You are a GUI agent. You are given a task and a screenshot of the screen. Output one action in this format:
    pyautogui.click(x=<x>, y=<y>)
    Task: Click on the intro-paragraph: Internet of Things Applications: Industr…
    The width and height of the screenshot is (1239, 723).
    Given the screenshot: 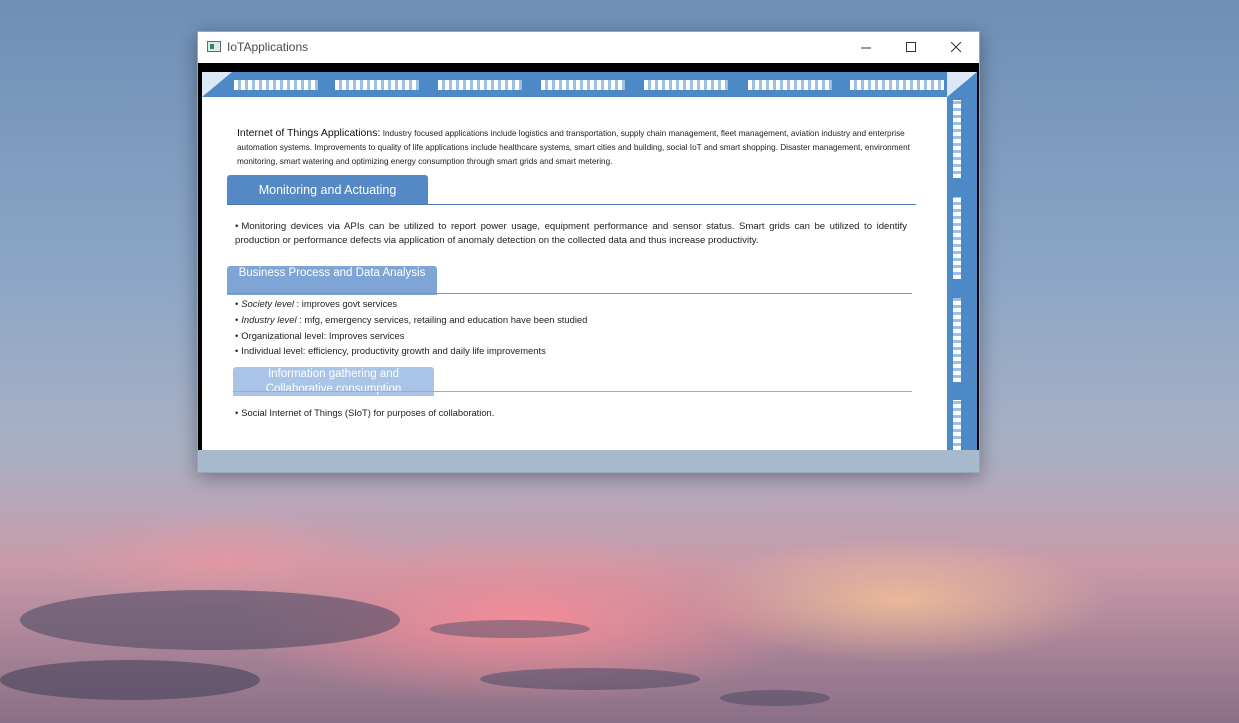 What is the action you would take?
    pyautogui.click(x=587, y=147)
    